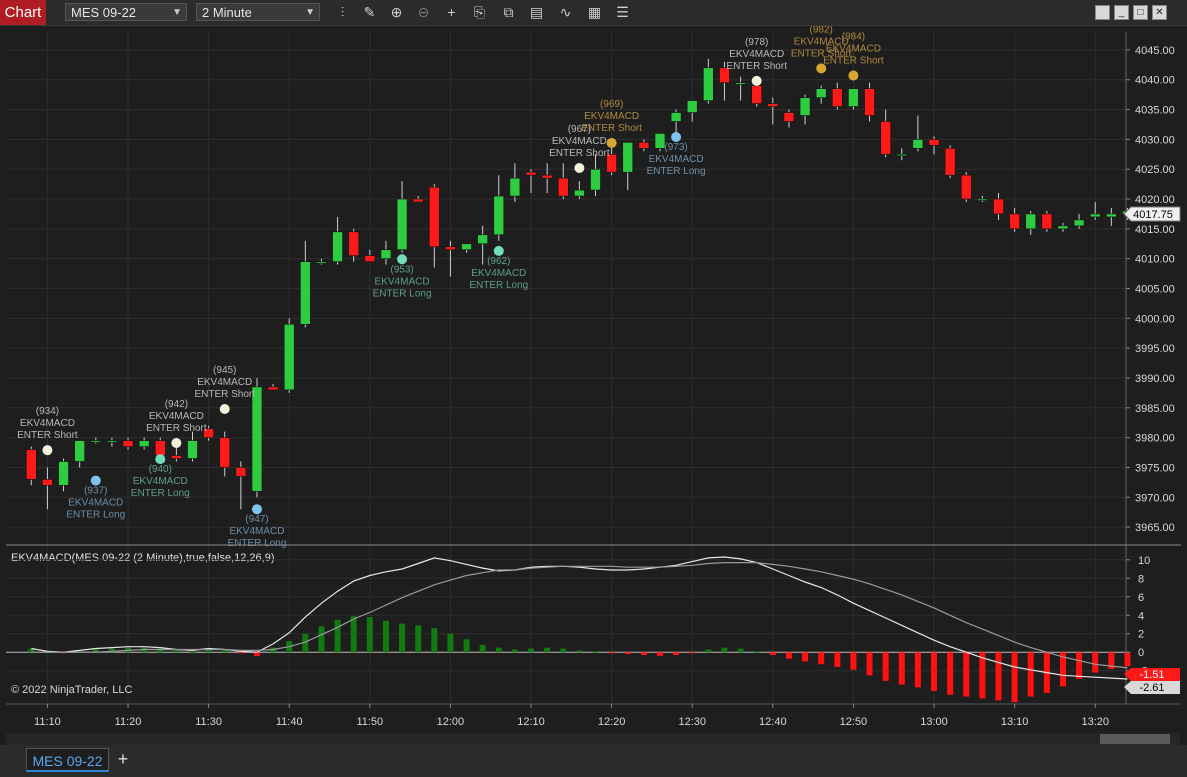  Describe the element at coordinates (1155, 528) in the screenshot. I see `price-tick-label: 3965.00` at that location.